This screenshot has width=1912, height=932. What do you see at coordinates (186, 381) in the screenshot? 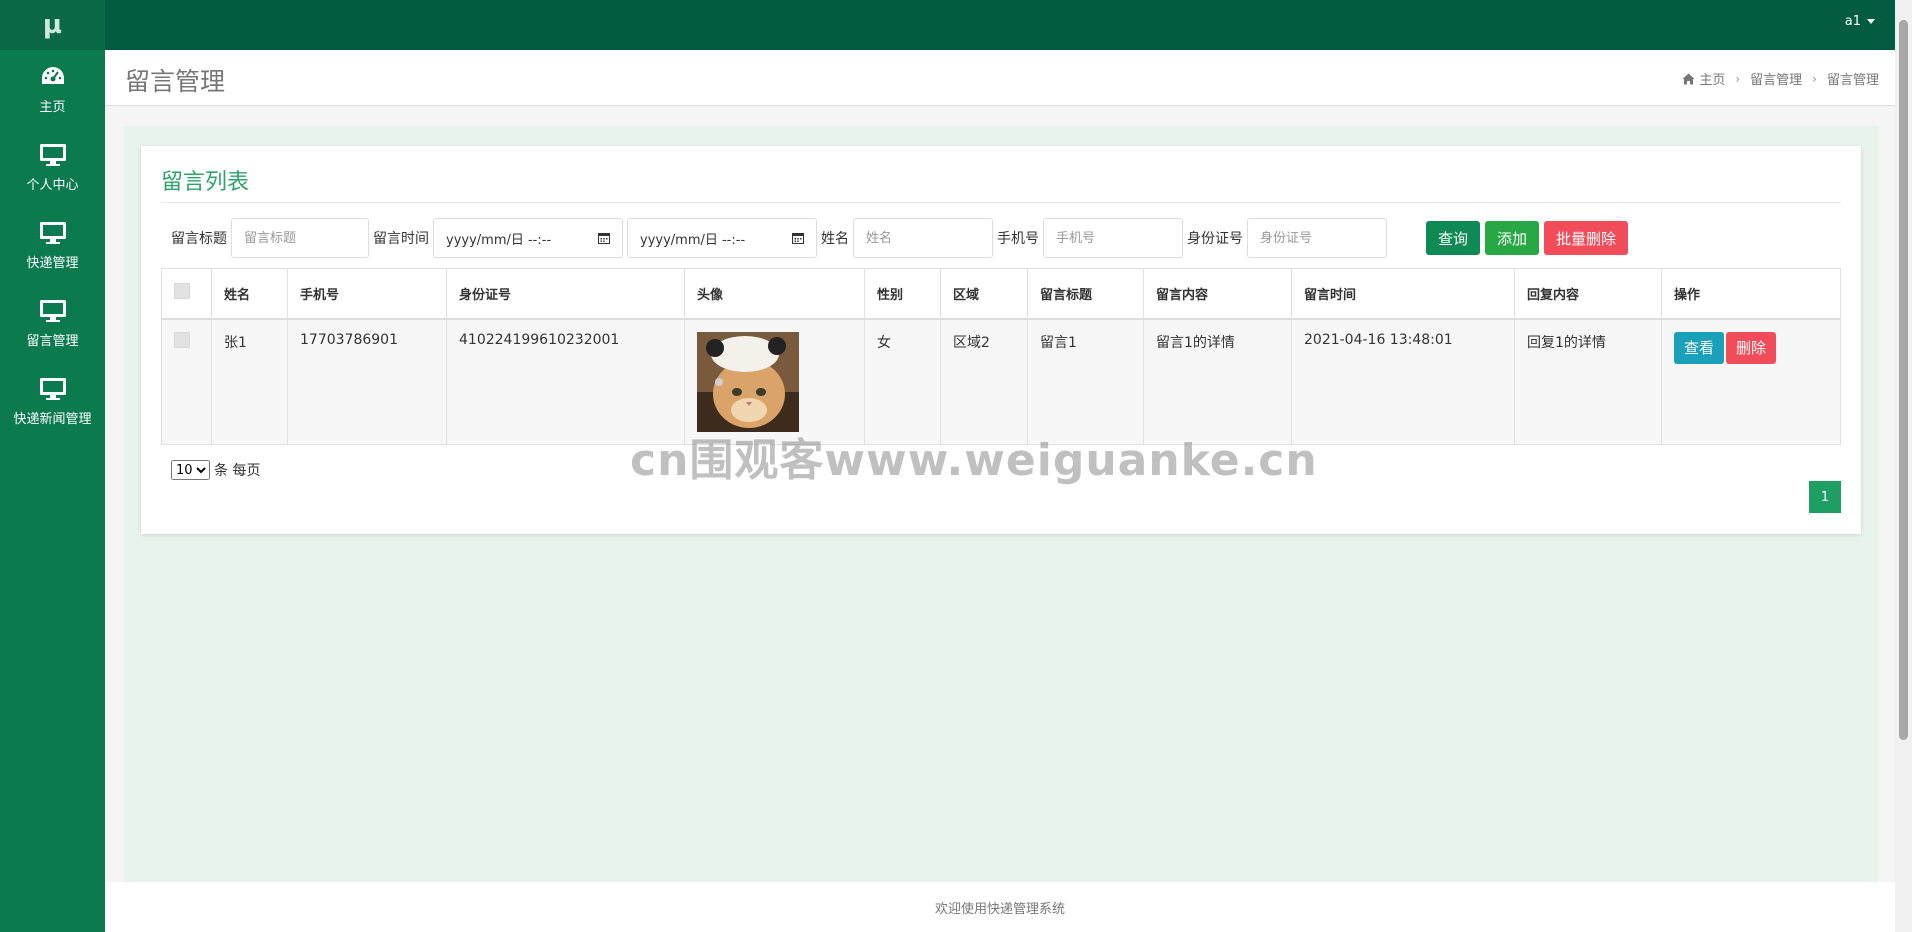
I see `row-select-cell` at bounding box center [186, 381].